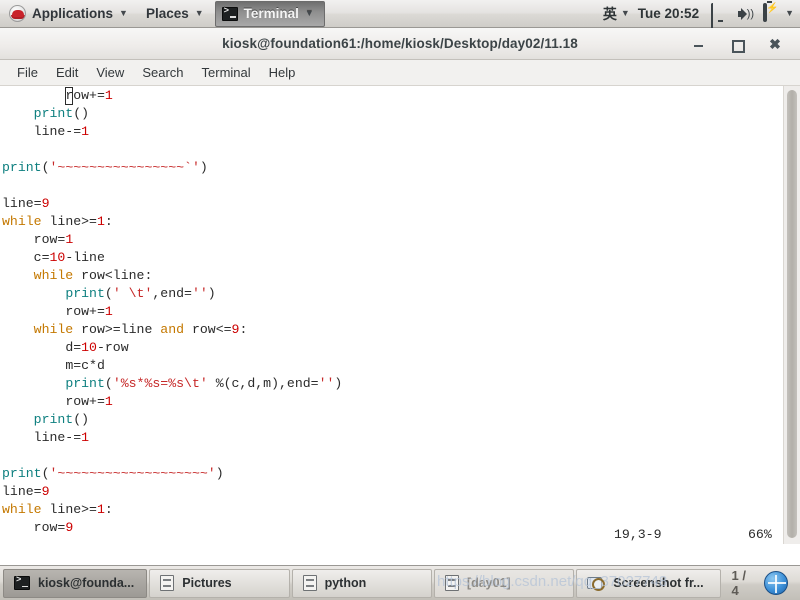 This screenshot has width=800, height=600. Describe the element at coordinates (207, 583) in the screenshot. I see `taskbar-item-label: Pictures` at that location.